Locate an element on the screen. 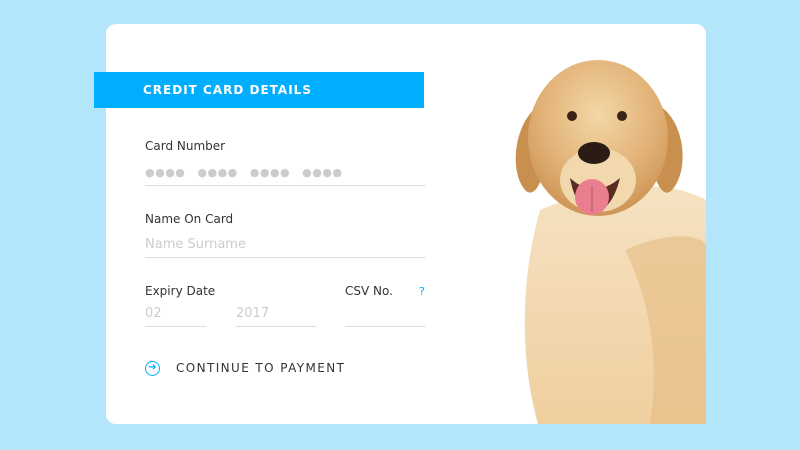  card-number-label: Card Number is located at coordinates (185, 146).